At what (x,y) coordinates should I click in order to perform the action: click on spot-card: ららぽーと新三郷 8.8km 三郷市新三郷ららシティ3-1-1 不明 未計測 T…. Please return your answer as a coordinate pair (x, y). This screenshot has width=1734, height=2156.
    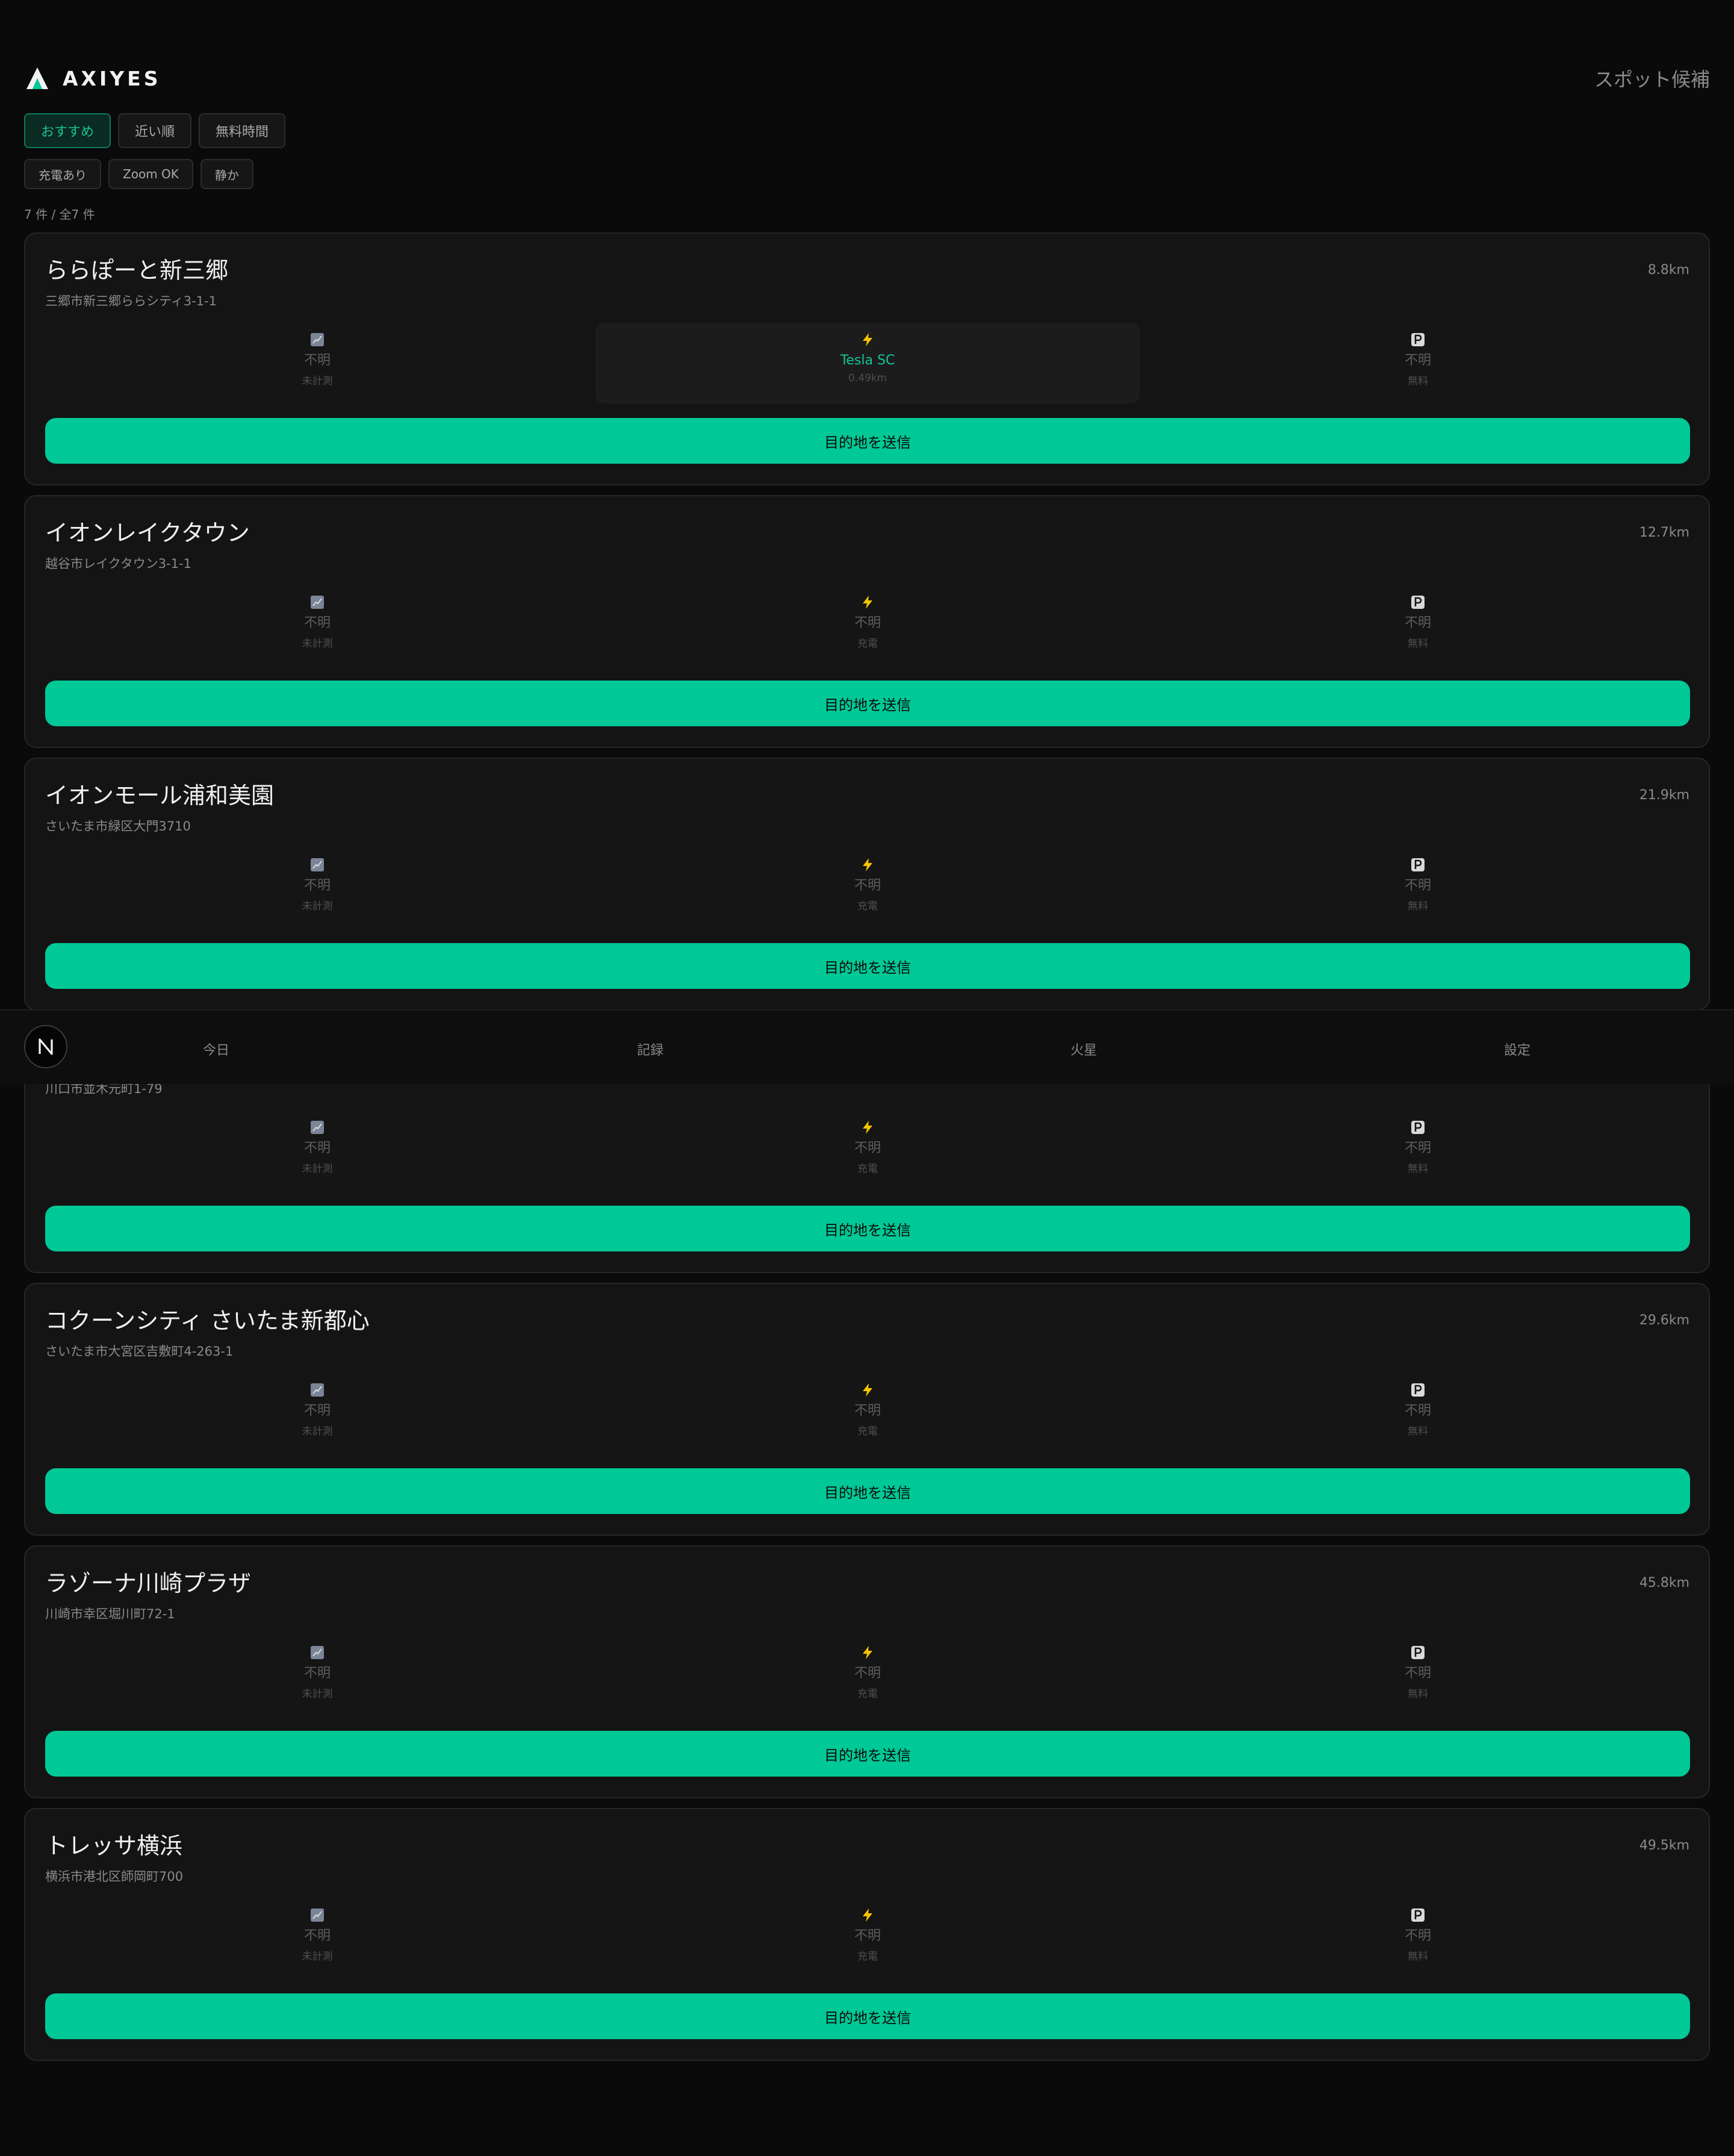
    Looking at the image, I should click on (867, 358).